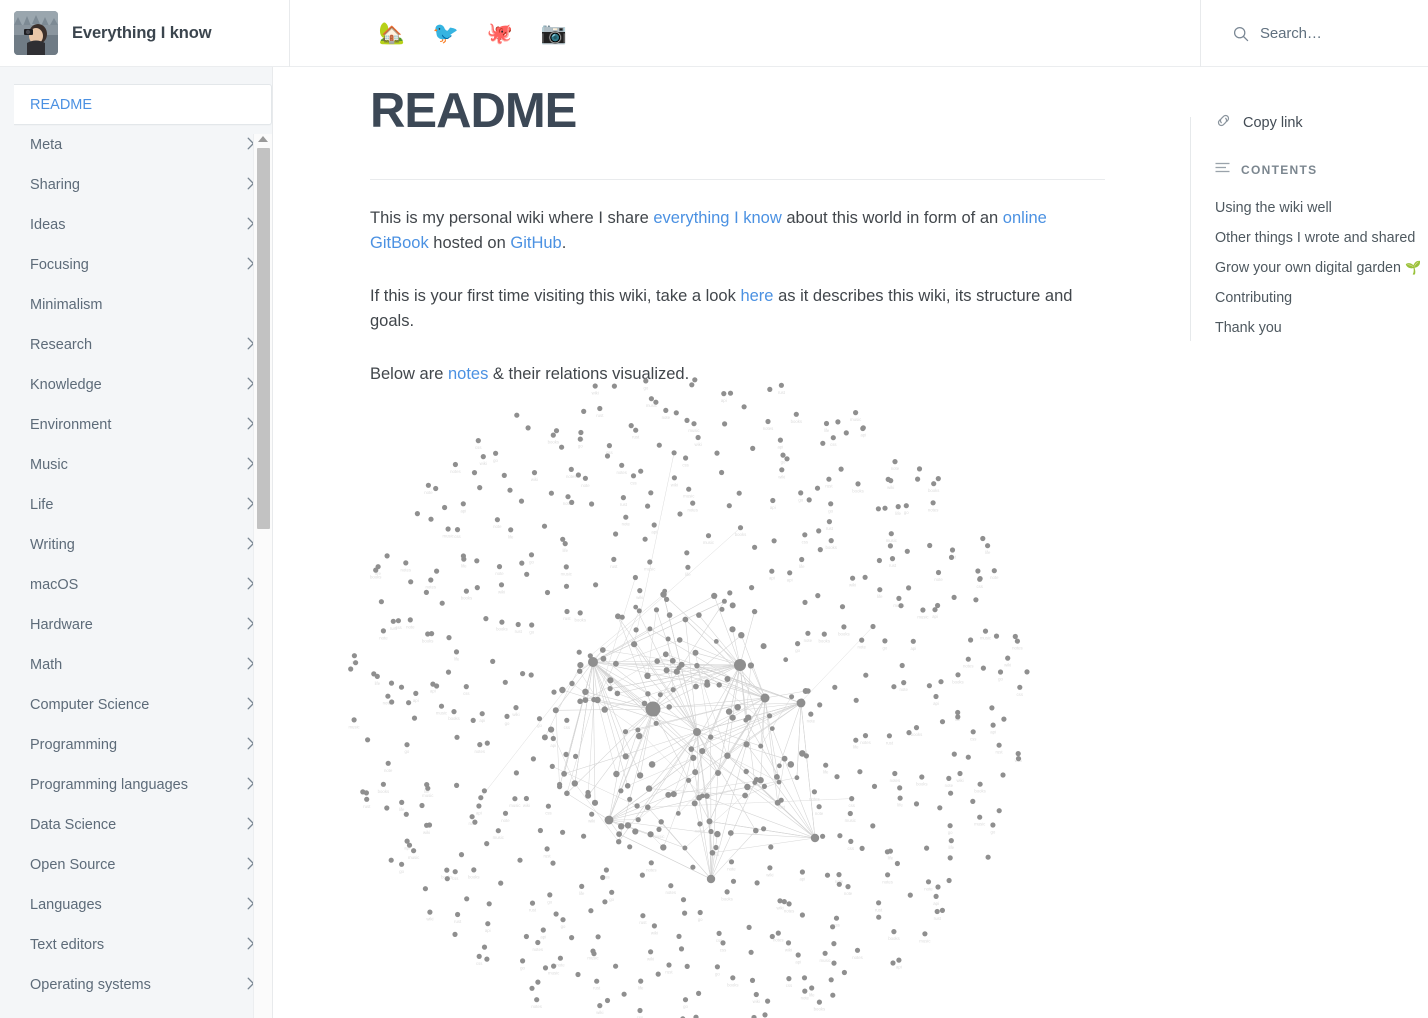 The image size is (1428, 1018). I want to click on toc-item-label: Thank you, so click(1248, 328).